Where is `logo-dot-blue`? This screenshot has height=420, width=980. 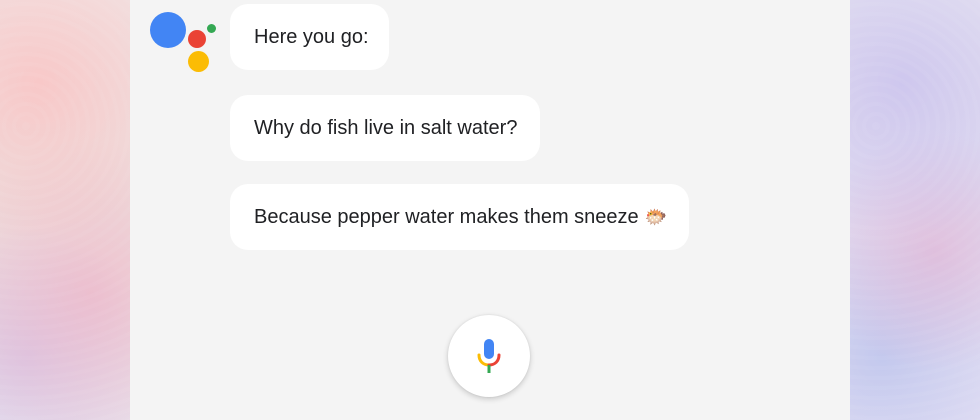 logo-dot-blue is located at coordinates (168, 30).